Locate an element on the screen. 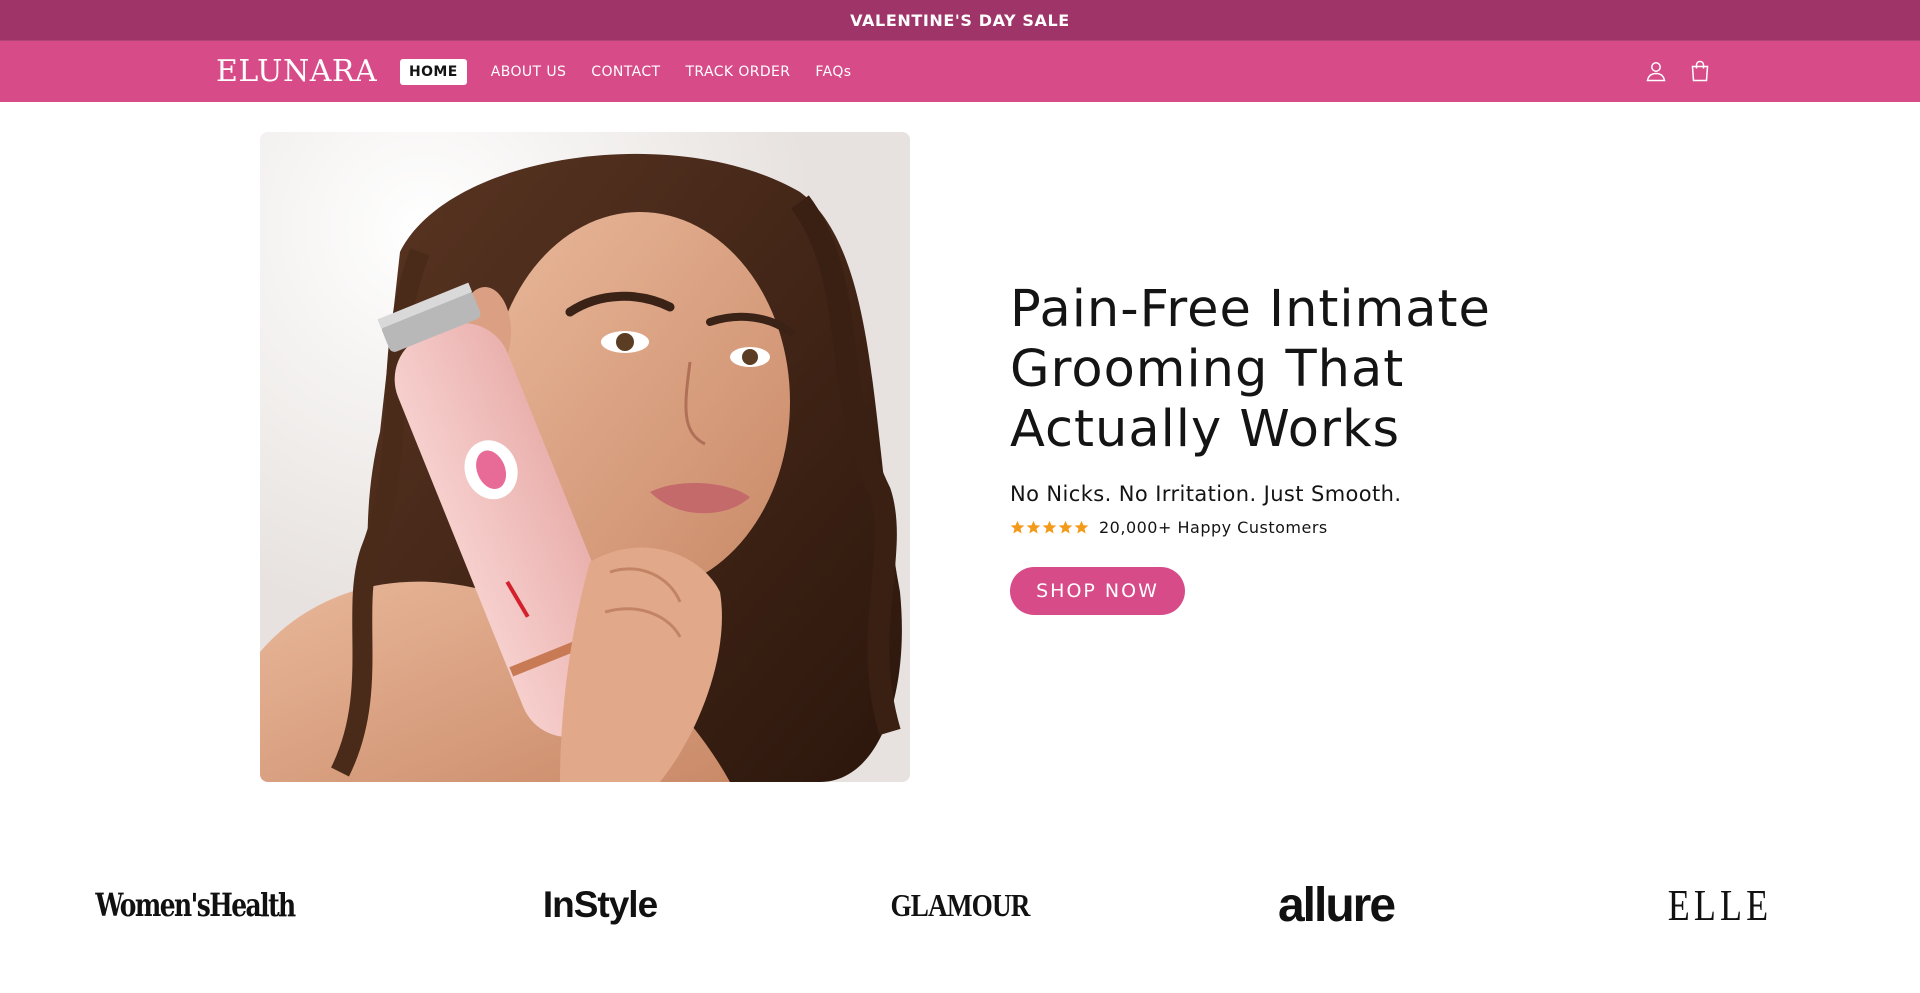 This screenshot has height=993, width=1920. hero-title-line: Pain-Free Intimate is located at coordinates (1250, 309).